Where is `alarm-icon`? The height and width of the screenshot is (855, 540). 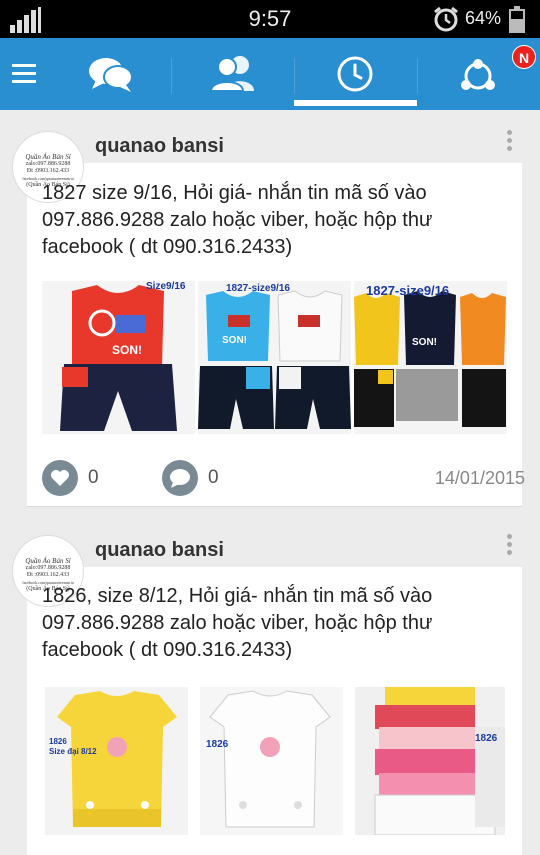
alarm-icon is located at coordinates (446, 19).